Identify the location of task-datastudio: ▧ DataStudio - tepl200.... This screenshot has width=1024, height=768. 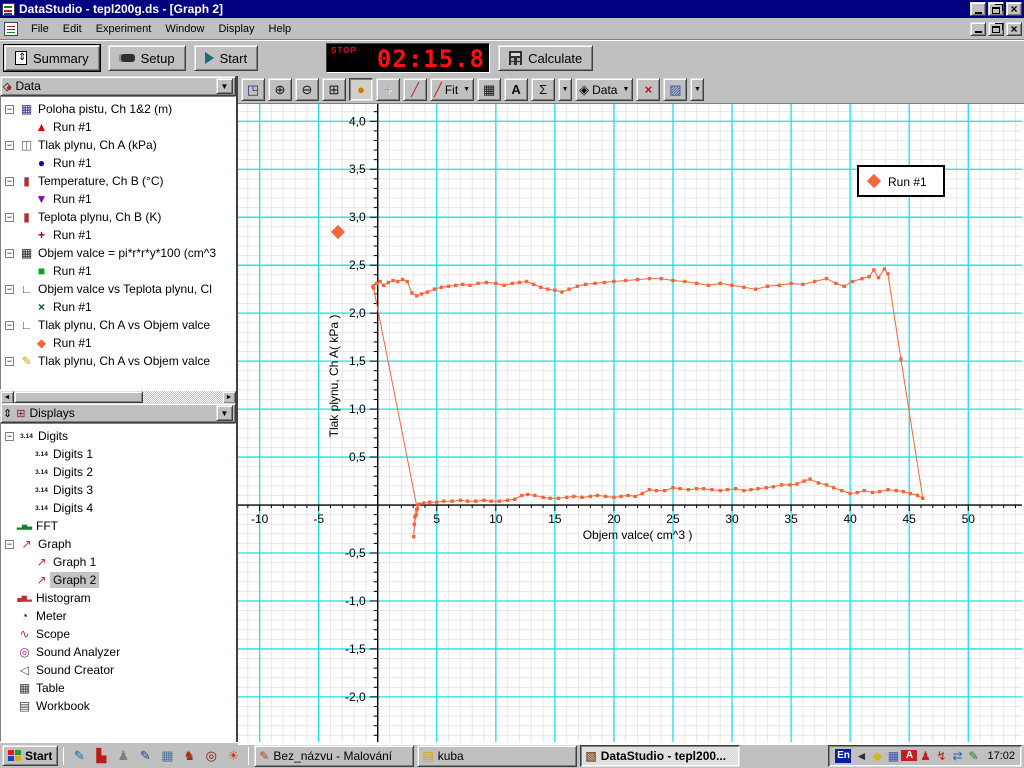
(660, 755).